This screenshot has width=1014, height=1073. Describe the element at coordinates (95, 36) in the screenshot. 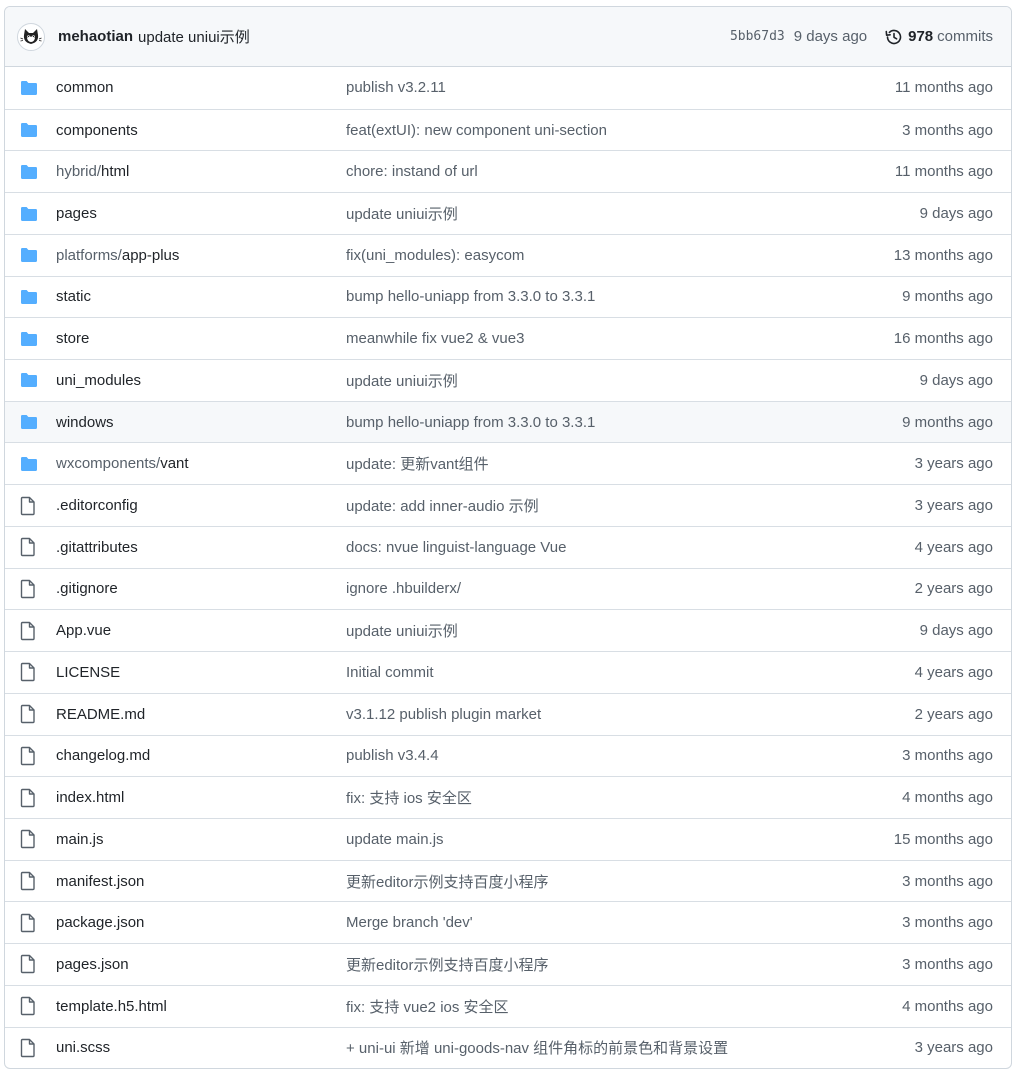

I see `commit-author: mehaotian` at that location.